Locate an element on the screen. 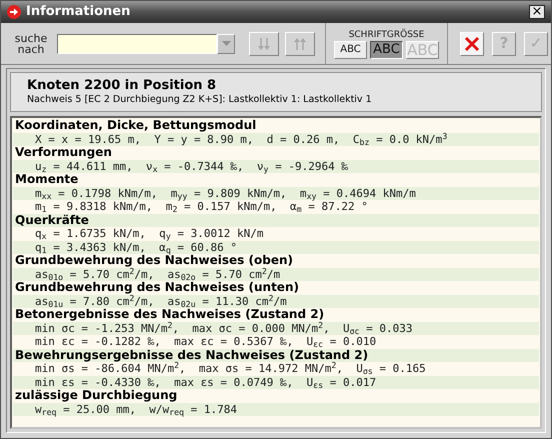  caret-icon is located at coordinates (226, 43).